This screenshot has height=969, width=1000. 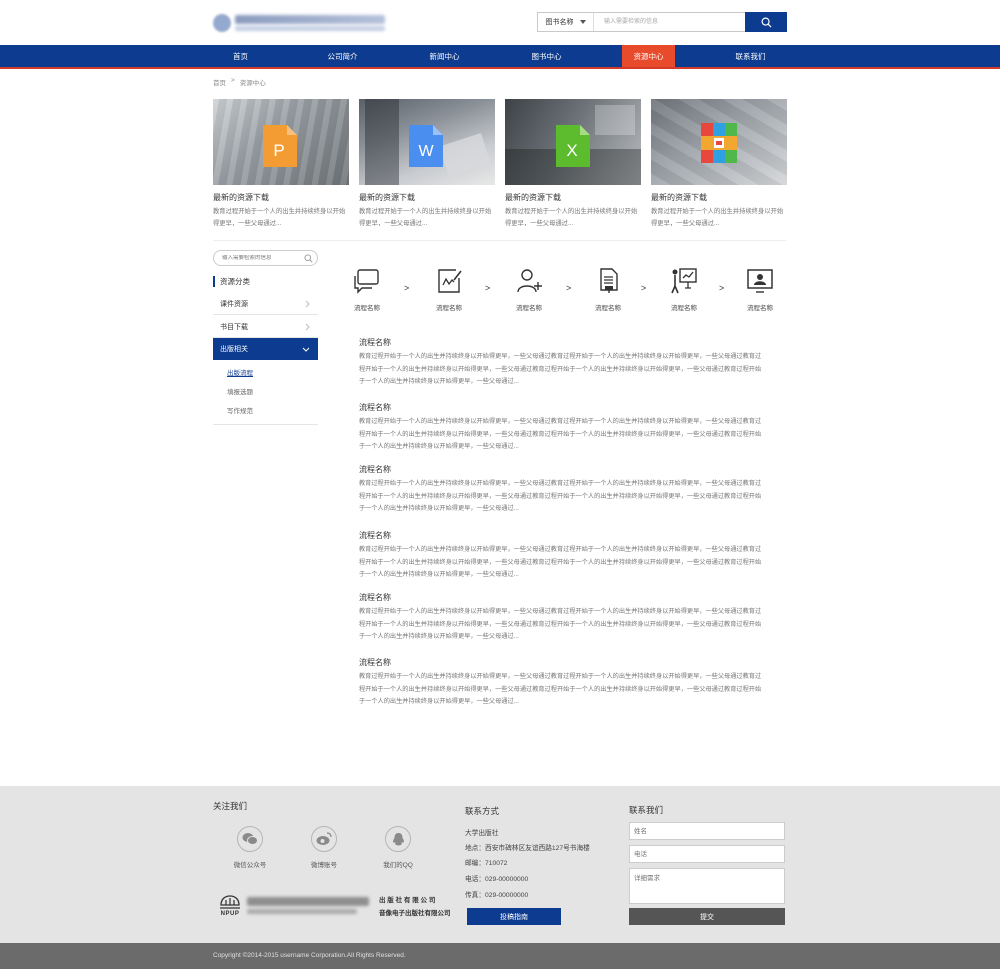 I want to click on university-emblem-icon, so click(x=222, y=23).